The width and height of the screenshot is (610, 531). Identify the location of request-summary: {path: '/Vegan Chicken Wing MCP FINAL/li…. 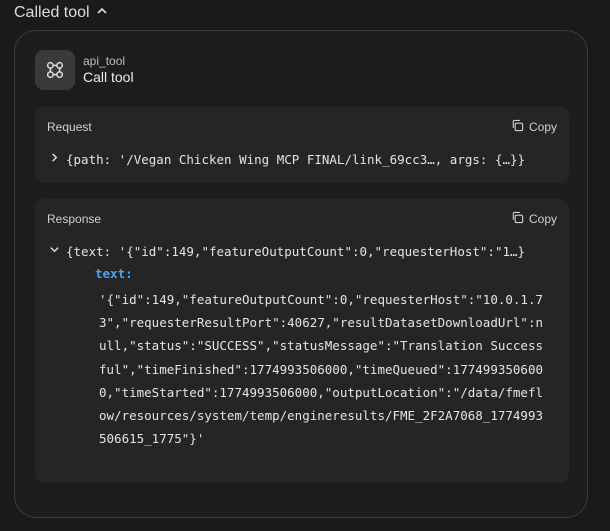
(296, 159).